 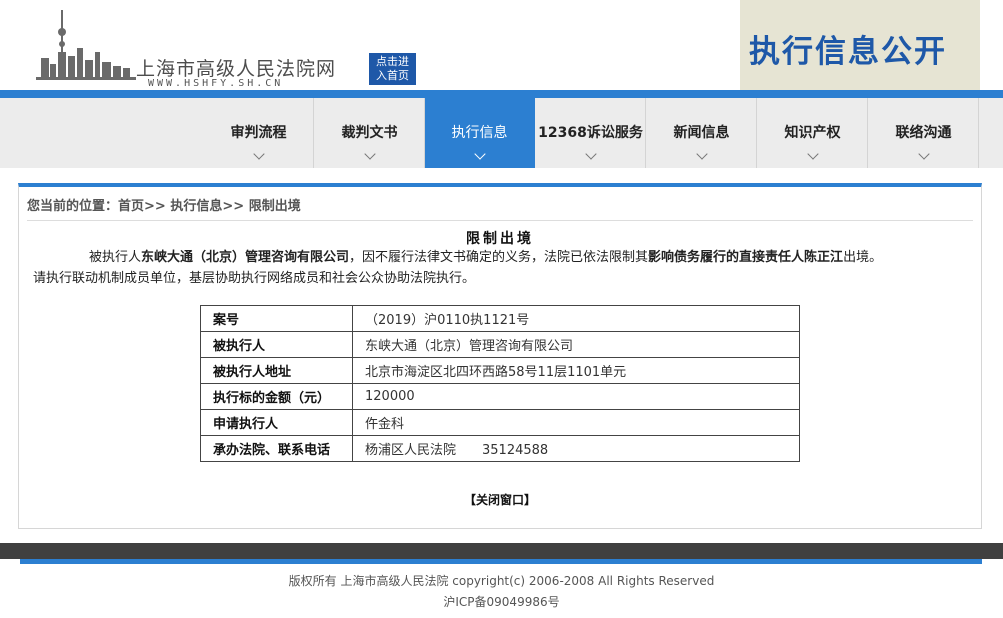 What do you see at coordinates (515, 450) in the screenshot?
I see `court-phone: 35124588` at bounding box center [515, 450].